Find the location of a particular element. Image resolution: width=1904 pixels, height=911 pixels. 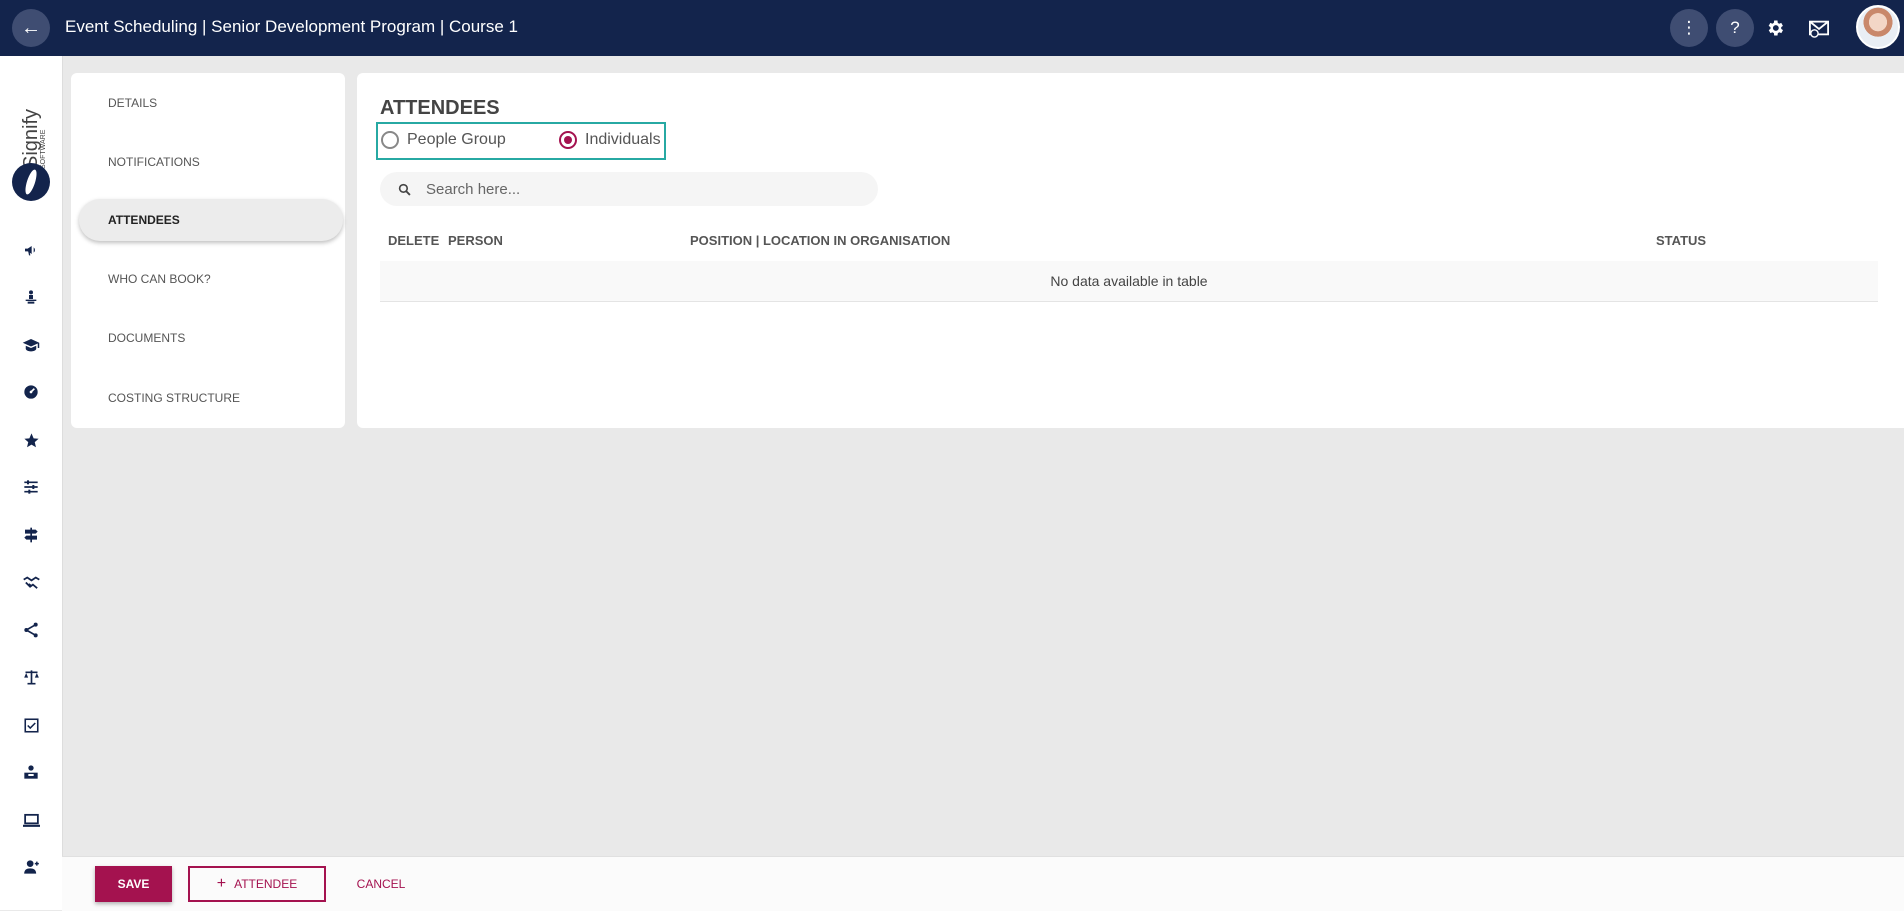

add-attendee-button: + ATTENDEE is located at coordinates (257, 884).